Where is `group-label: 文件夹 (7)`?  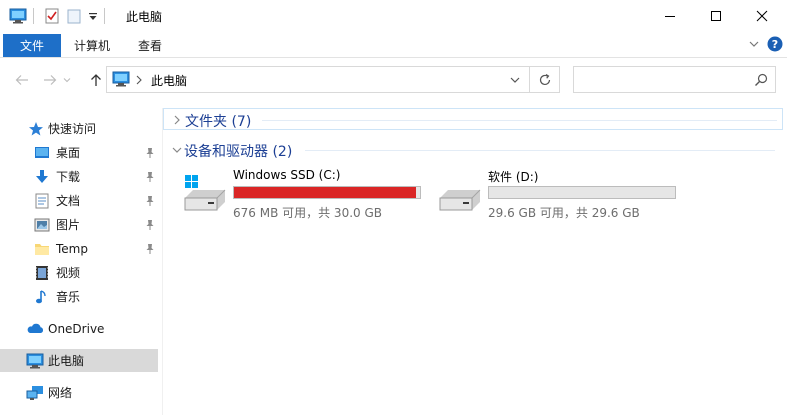 group-label: 文件夹 (7) is located at coordinates (218, 122).